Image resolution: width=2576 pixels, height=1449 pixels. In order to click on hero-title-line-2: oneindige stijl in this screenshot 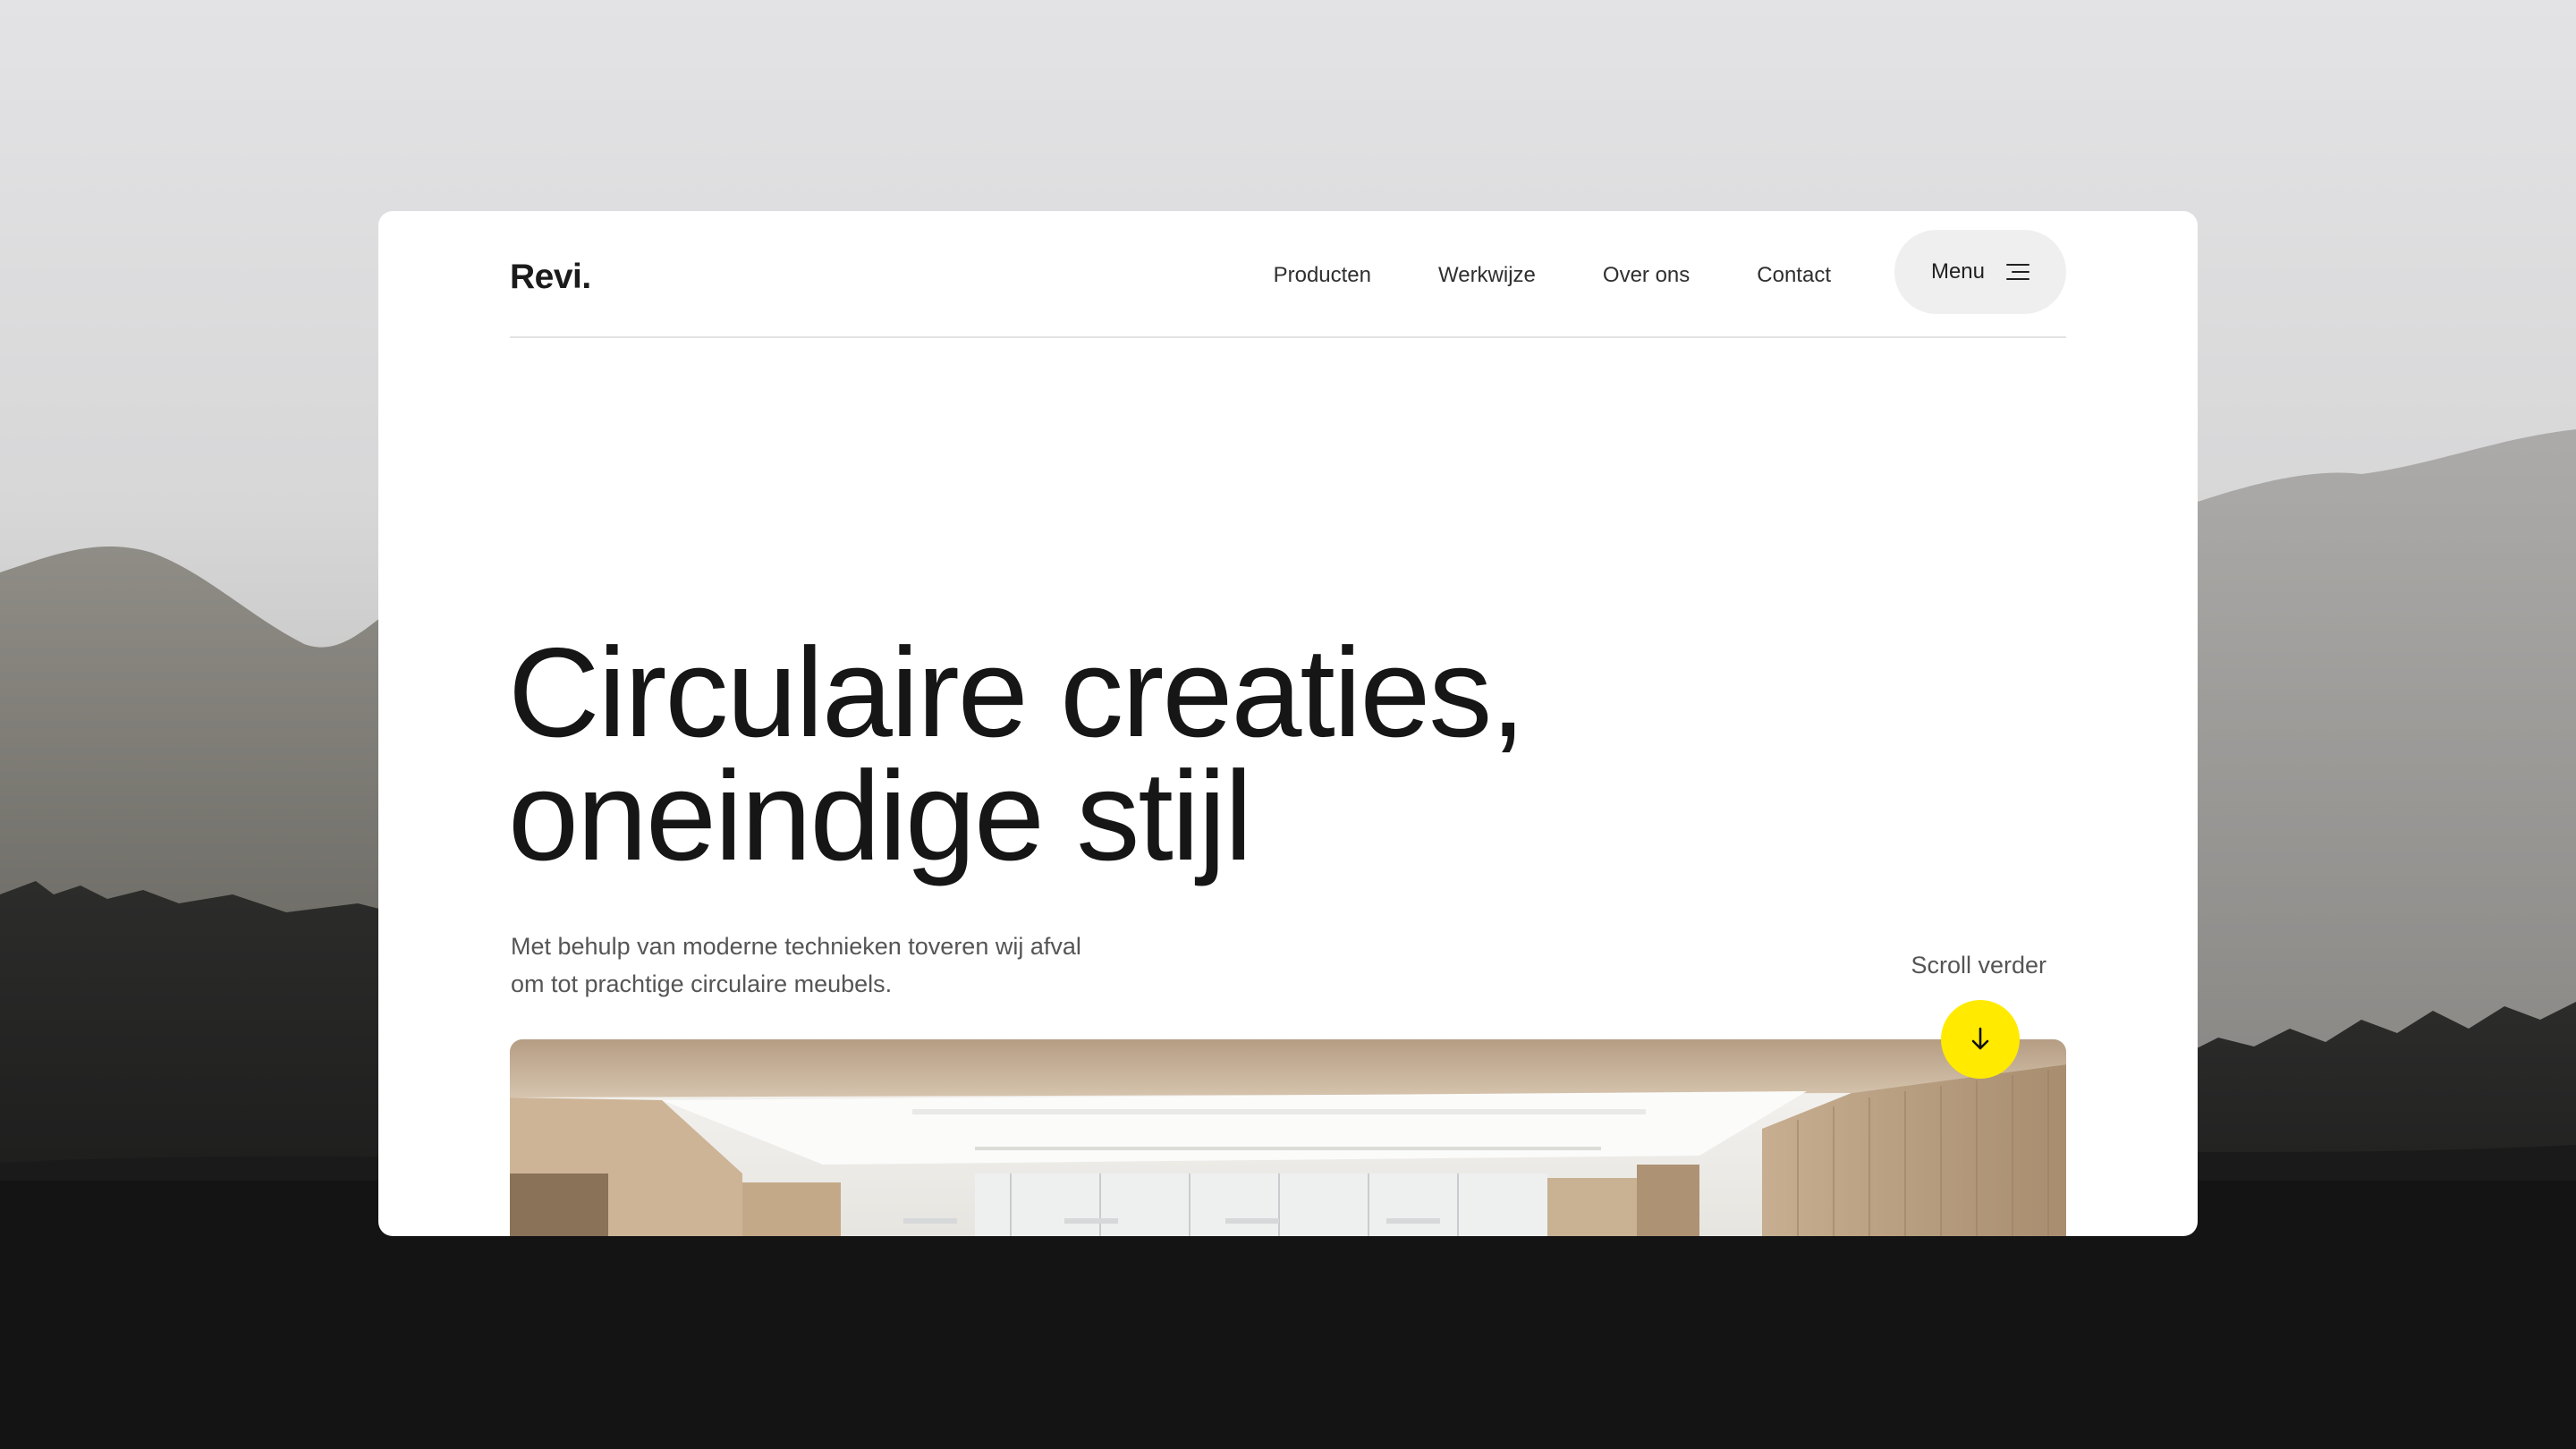, I will do `click(880, 816)`.